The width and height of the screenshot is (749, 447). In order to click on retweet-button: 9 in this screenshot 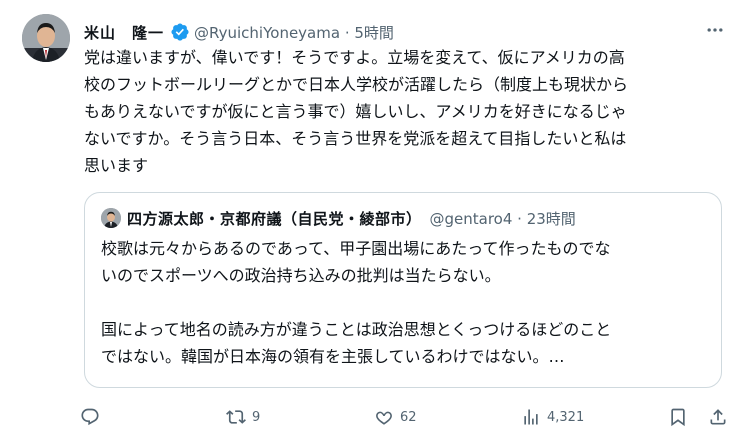, I will do `click(243, 417)`.